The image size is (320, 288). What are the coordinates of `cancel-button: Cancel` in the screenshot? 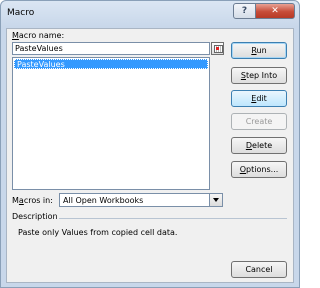 It's located at (259, 269).